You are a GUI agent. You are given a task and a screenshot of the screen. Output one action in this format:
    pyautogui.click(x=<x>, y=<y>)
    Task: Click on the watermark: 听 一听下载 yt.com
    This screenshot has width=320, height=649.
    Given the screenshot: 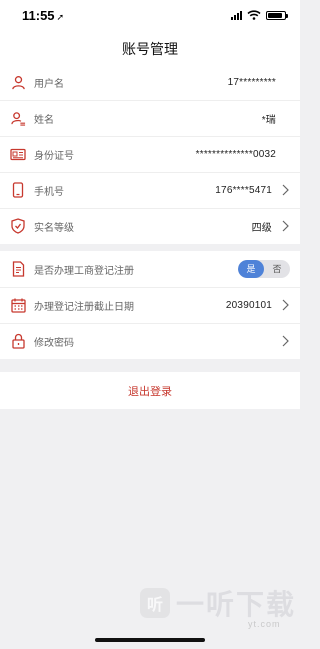 What is the action you would take?
    pyautogui.click(x=218, y=606)
    